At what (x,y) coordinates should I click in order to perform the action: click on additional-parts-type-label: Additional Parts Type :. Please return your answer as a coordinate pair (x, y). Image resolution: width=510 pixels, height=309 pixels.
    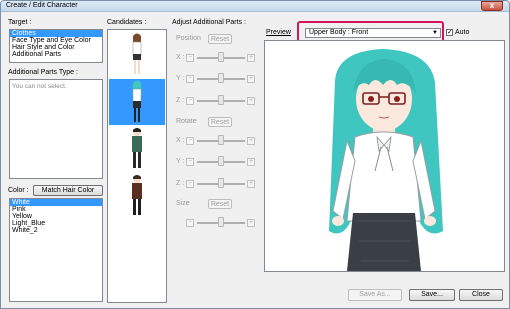
    Looking at the image, I should click on (43, 72).